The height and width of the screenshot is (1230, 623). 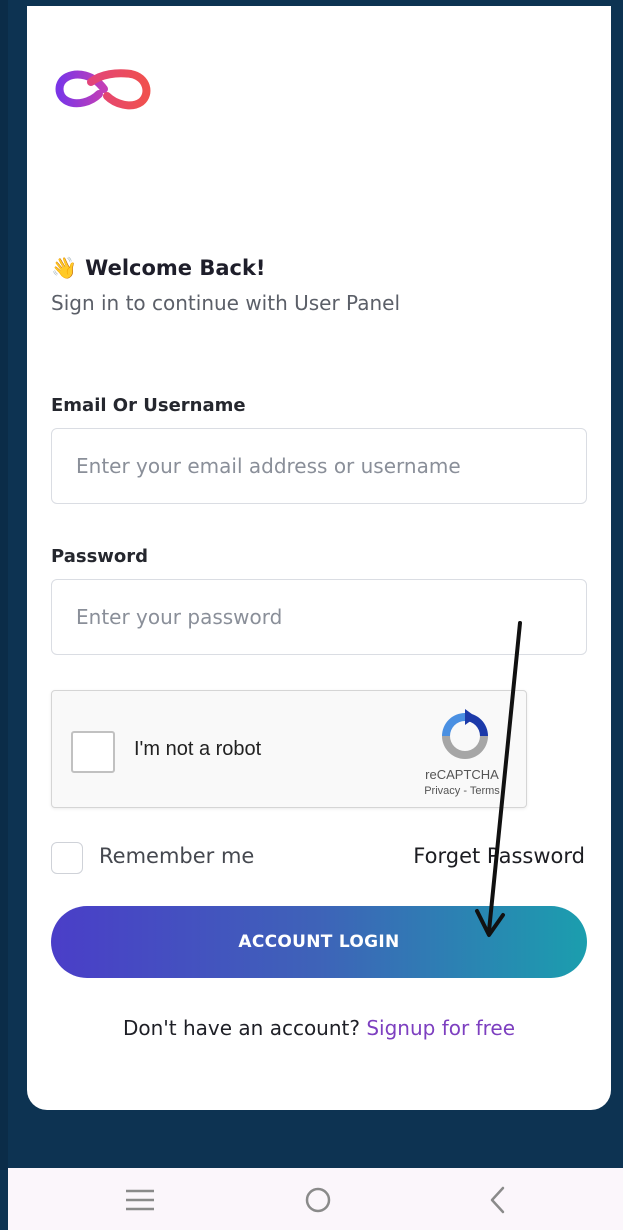 What do you see at coordinates (226, 303) in the screenshot?
I see `welcome-subtitle: Sign in to continue with User Panel` at bounding box center [226, 303].